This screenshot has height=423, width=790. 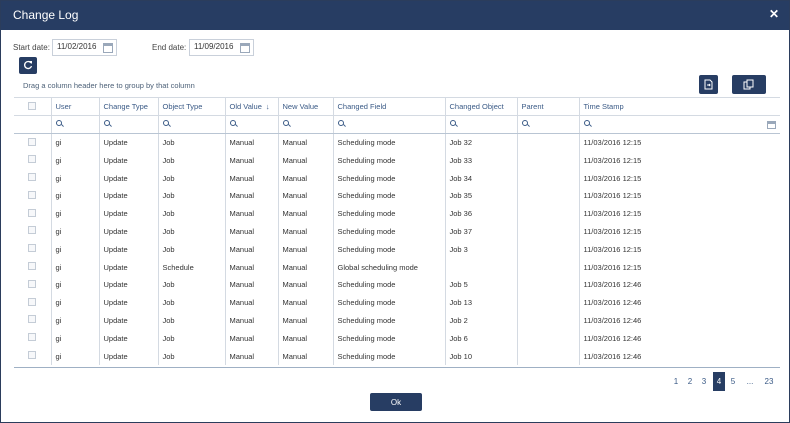 What do you see at coordinates (75, 125) in the screenshot?
I see `filter-user` at bounding box center [75, 125].